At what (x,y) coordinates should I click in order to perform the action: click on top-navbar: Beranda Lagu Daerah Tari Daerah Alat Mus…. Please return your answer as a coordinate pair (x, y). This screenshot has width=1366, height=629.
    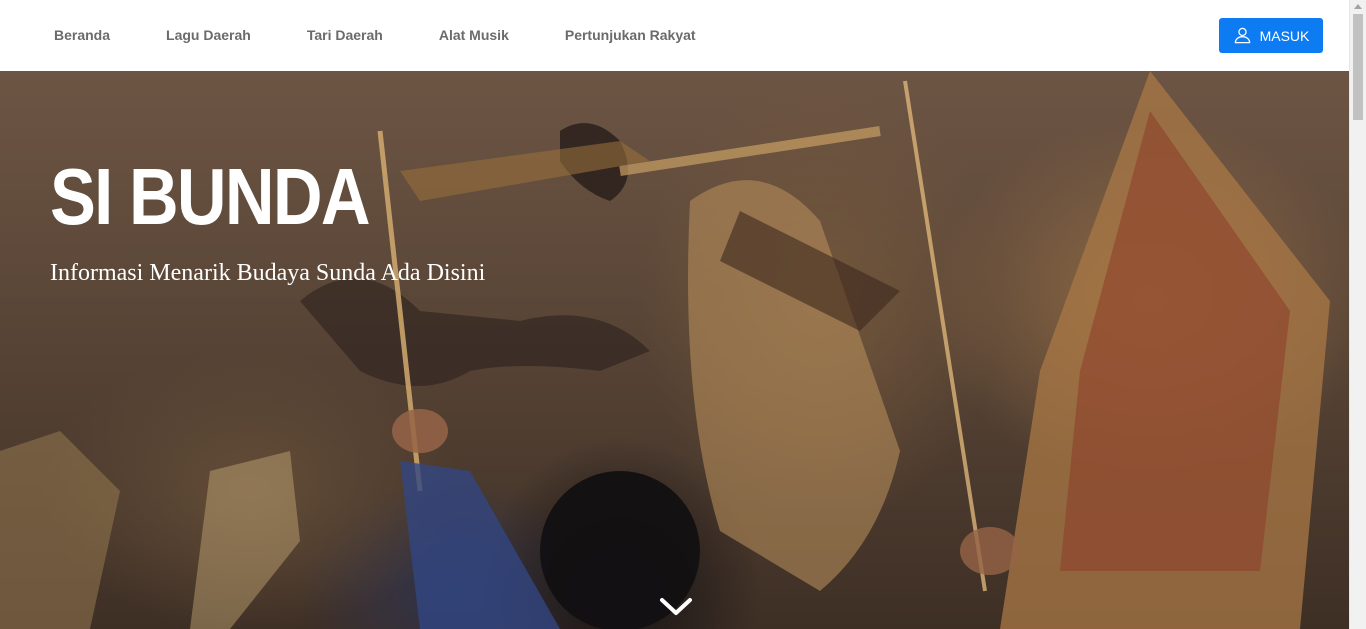
    Looking at the image, I should click on (674, 35).